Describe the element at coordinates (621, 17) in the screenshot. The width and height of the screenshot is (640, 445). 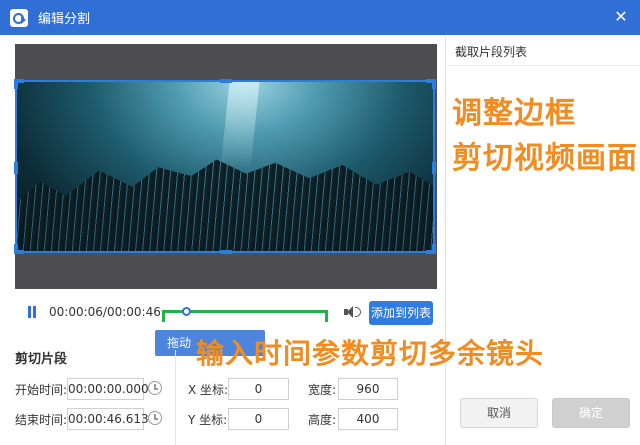
I see `close-icon: ✕` at that location.